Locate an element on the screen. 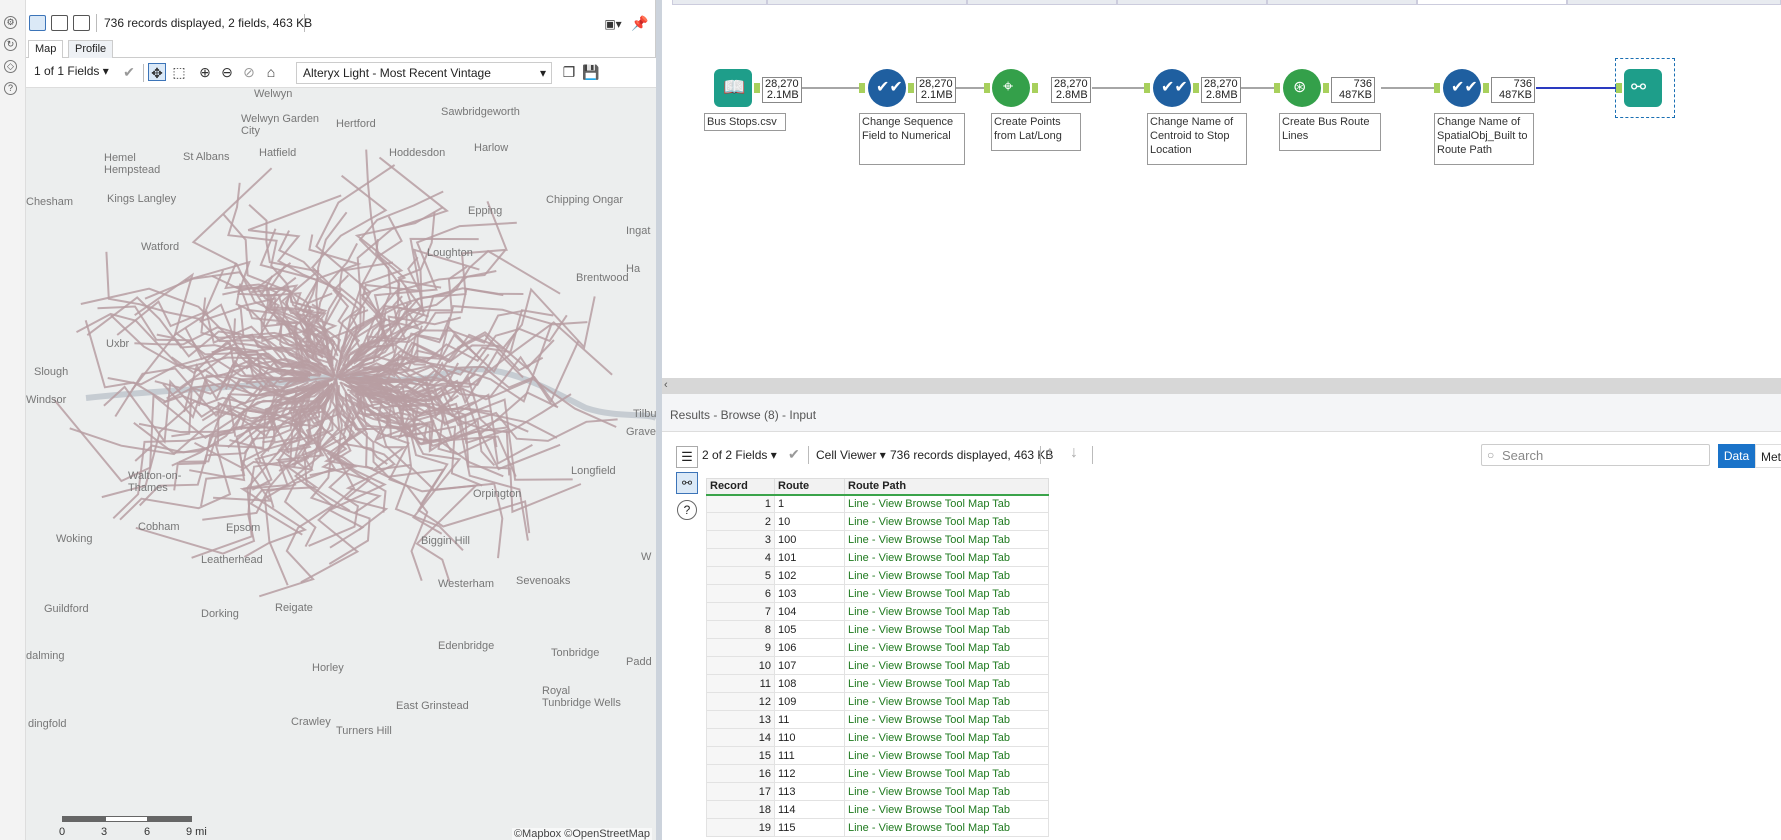  column-header: Route Path is located at coordinates (946, 487).